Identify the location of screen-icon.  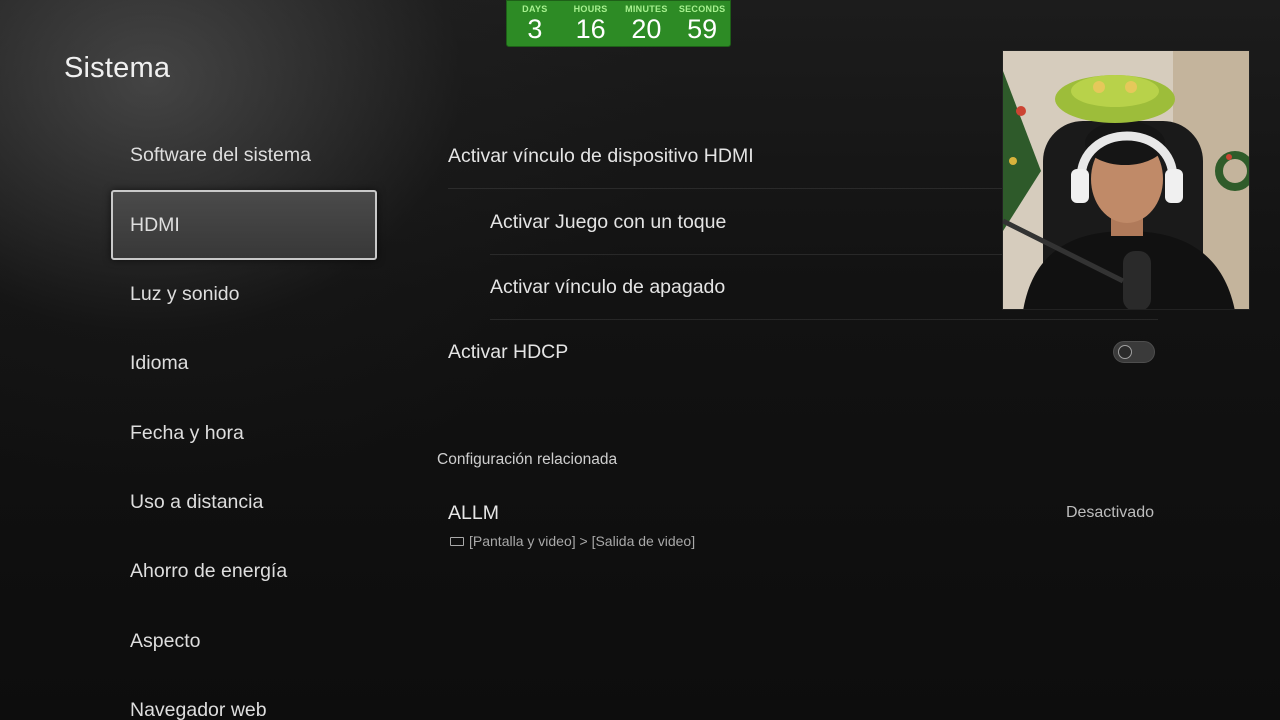
(457, 541).